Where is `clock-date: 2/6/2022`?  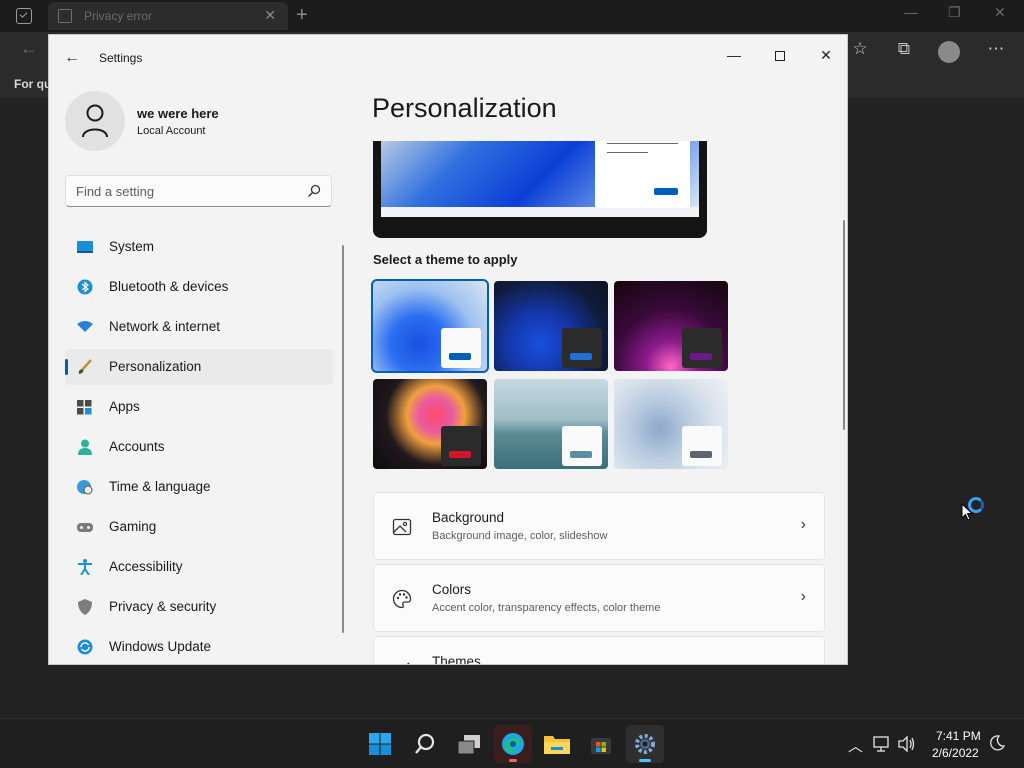 clock-date: 2/6/2022 is located at coordinates (955, 753).